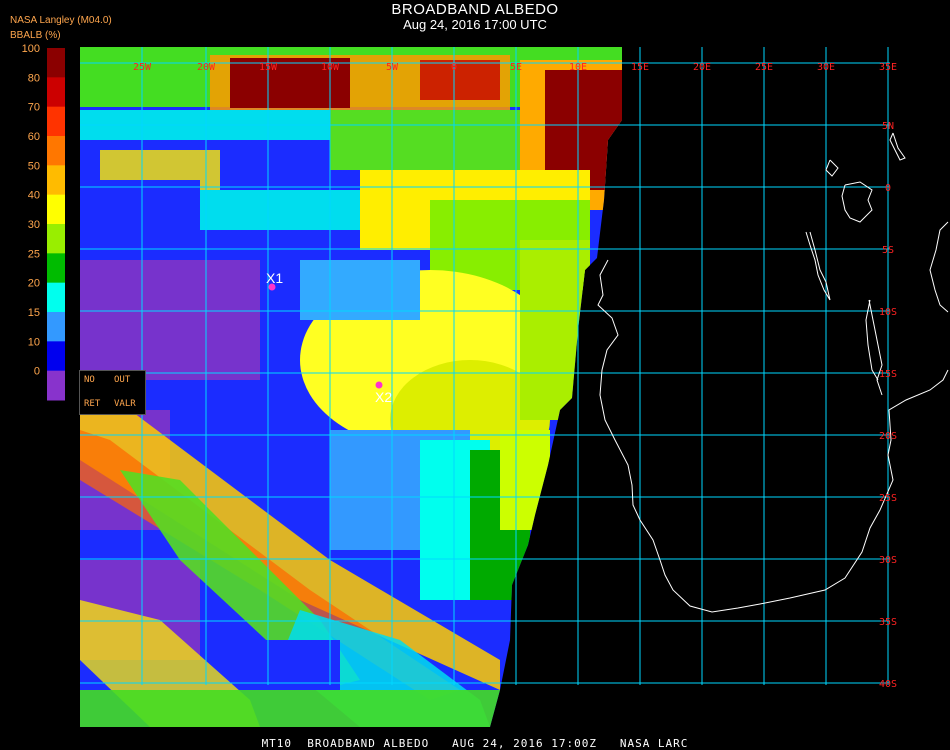 This screenshot has width=950, height=750. Describe the element at coordinates (122, 380) in the screenshot. I see `flag-out: OUT` at that location.